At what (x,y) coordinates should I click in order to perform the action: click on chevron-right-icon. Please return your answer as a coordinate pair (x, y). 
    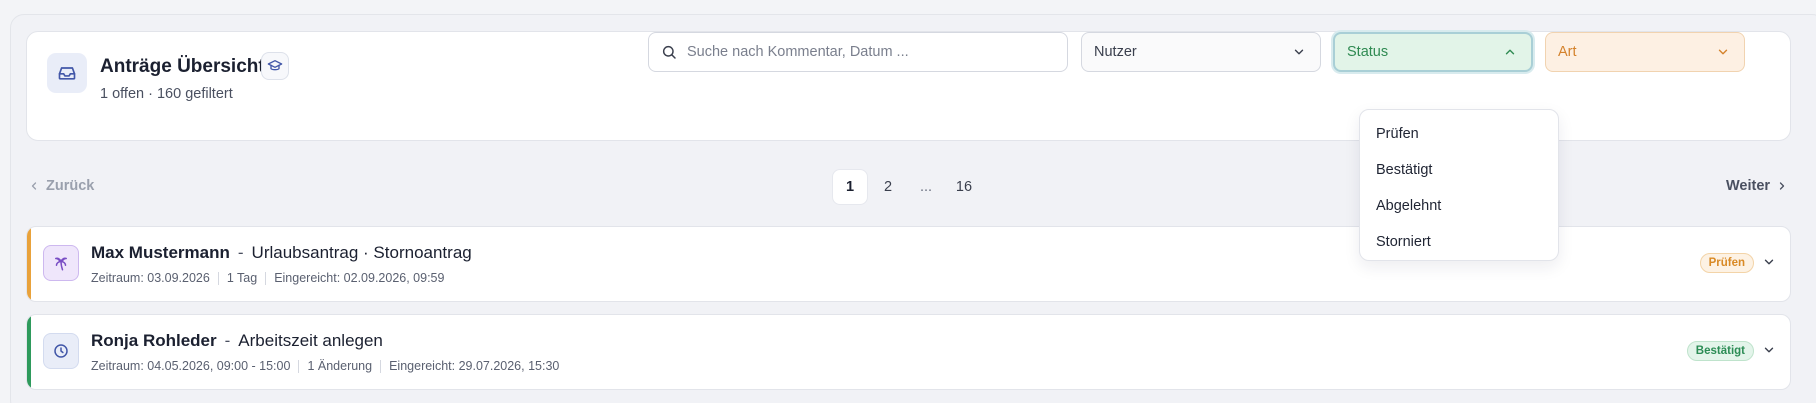
    Looking at the image, I should click on (1782, 186).